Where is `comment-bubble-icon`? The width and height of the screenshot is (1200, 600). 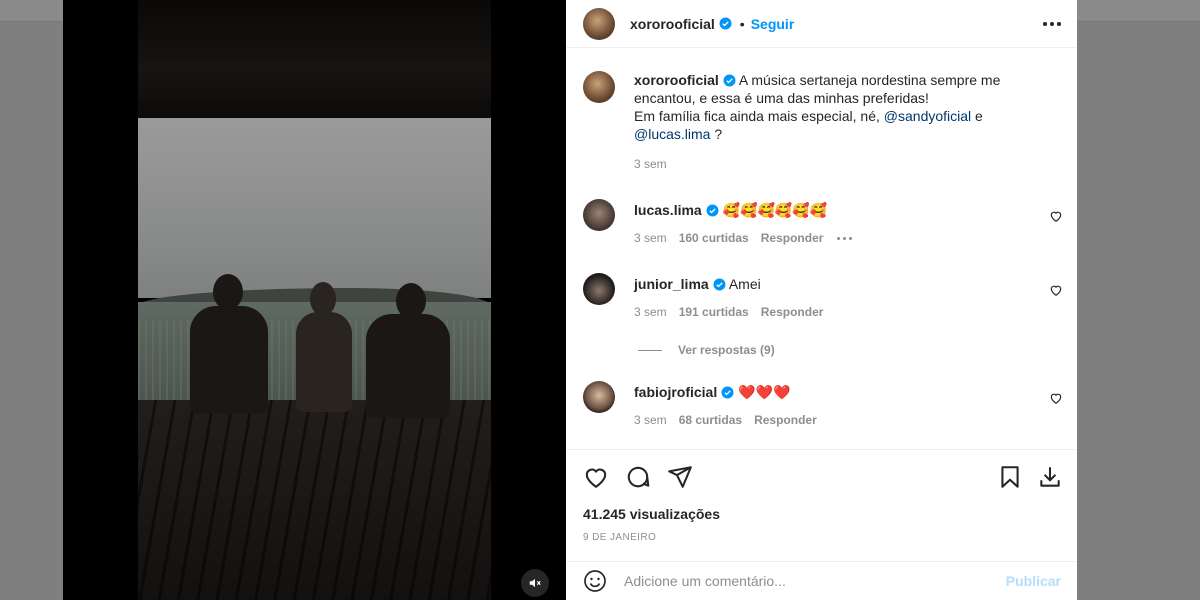 comment-bubble-icon is located at coordinates (638, 477).